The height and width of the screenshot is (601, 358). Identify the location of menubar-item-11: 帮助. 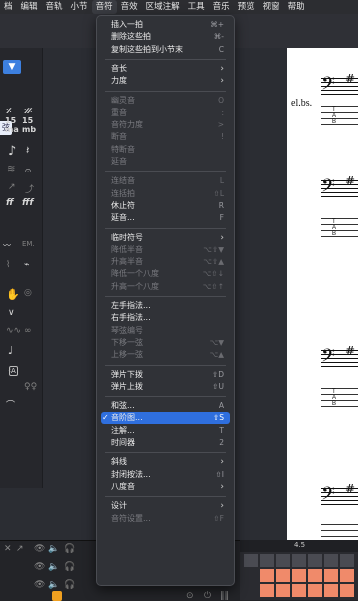
(296, 7).